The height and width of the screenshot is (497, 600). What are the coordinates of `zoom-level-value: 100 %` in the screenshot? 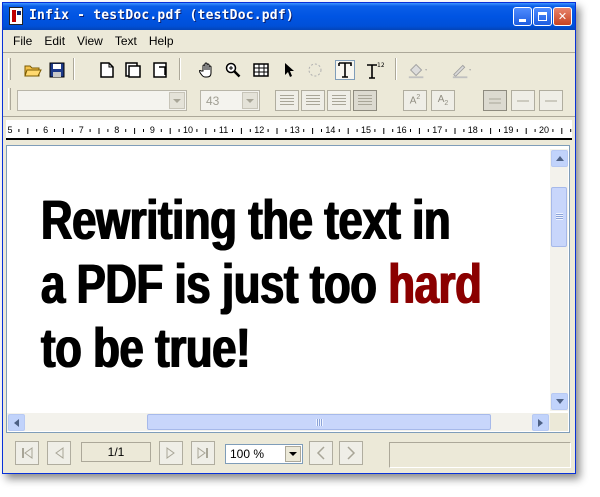 It's located at (247, 454).